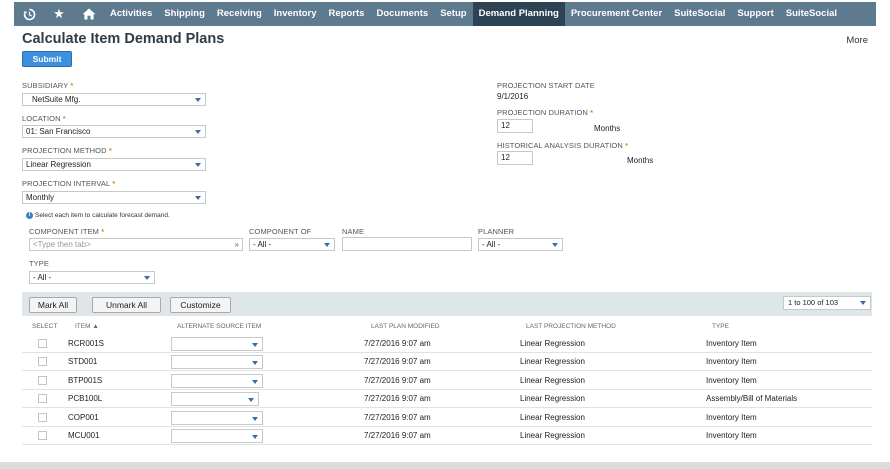 This screenshot has width=890, height=469. I want to click on nav-item: Demand Planning, so click(518, 14).